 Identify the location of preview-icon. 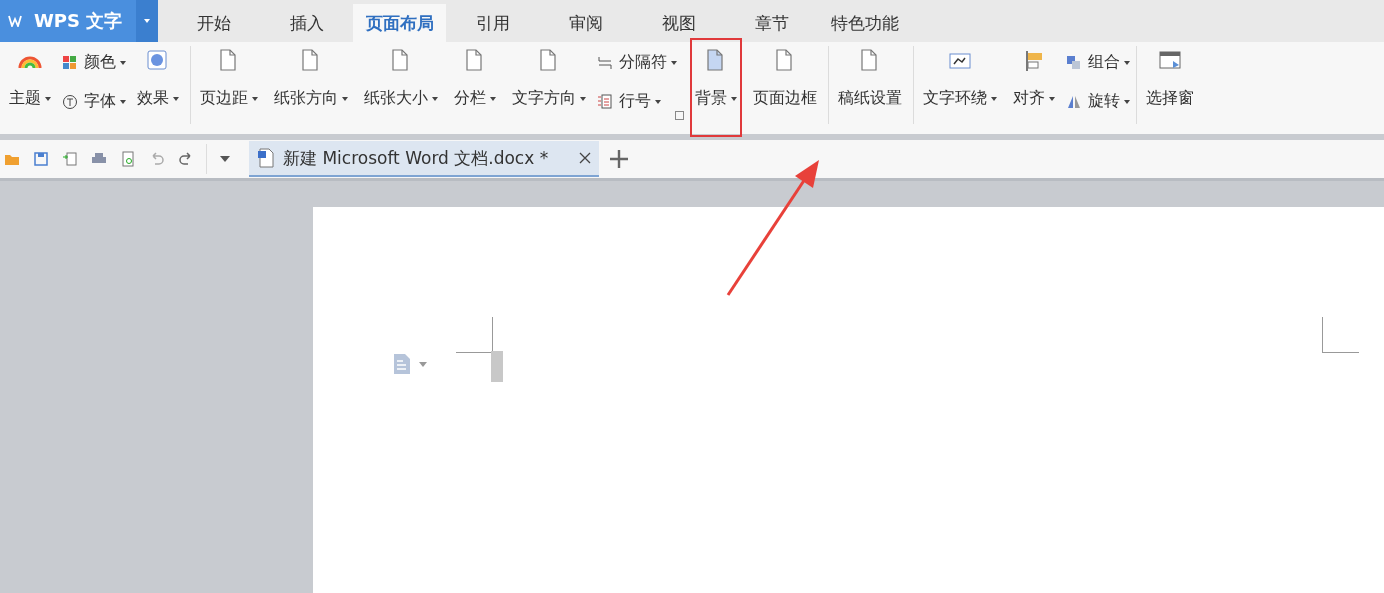
(128, 159).